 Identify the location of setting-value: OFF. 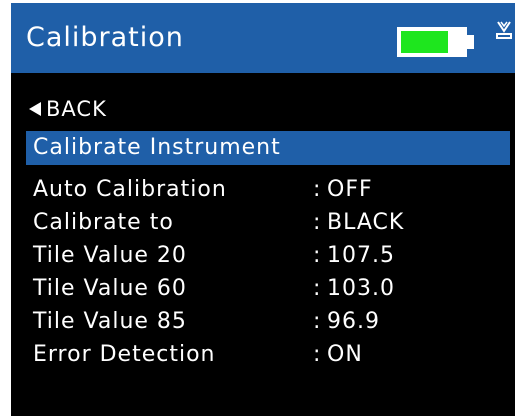
(350, 189).